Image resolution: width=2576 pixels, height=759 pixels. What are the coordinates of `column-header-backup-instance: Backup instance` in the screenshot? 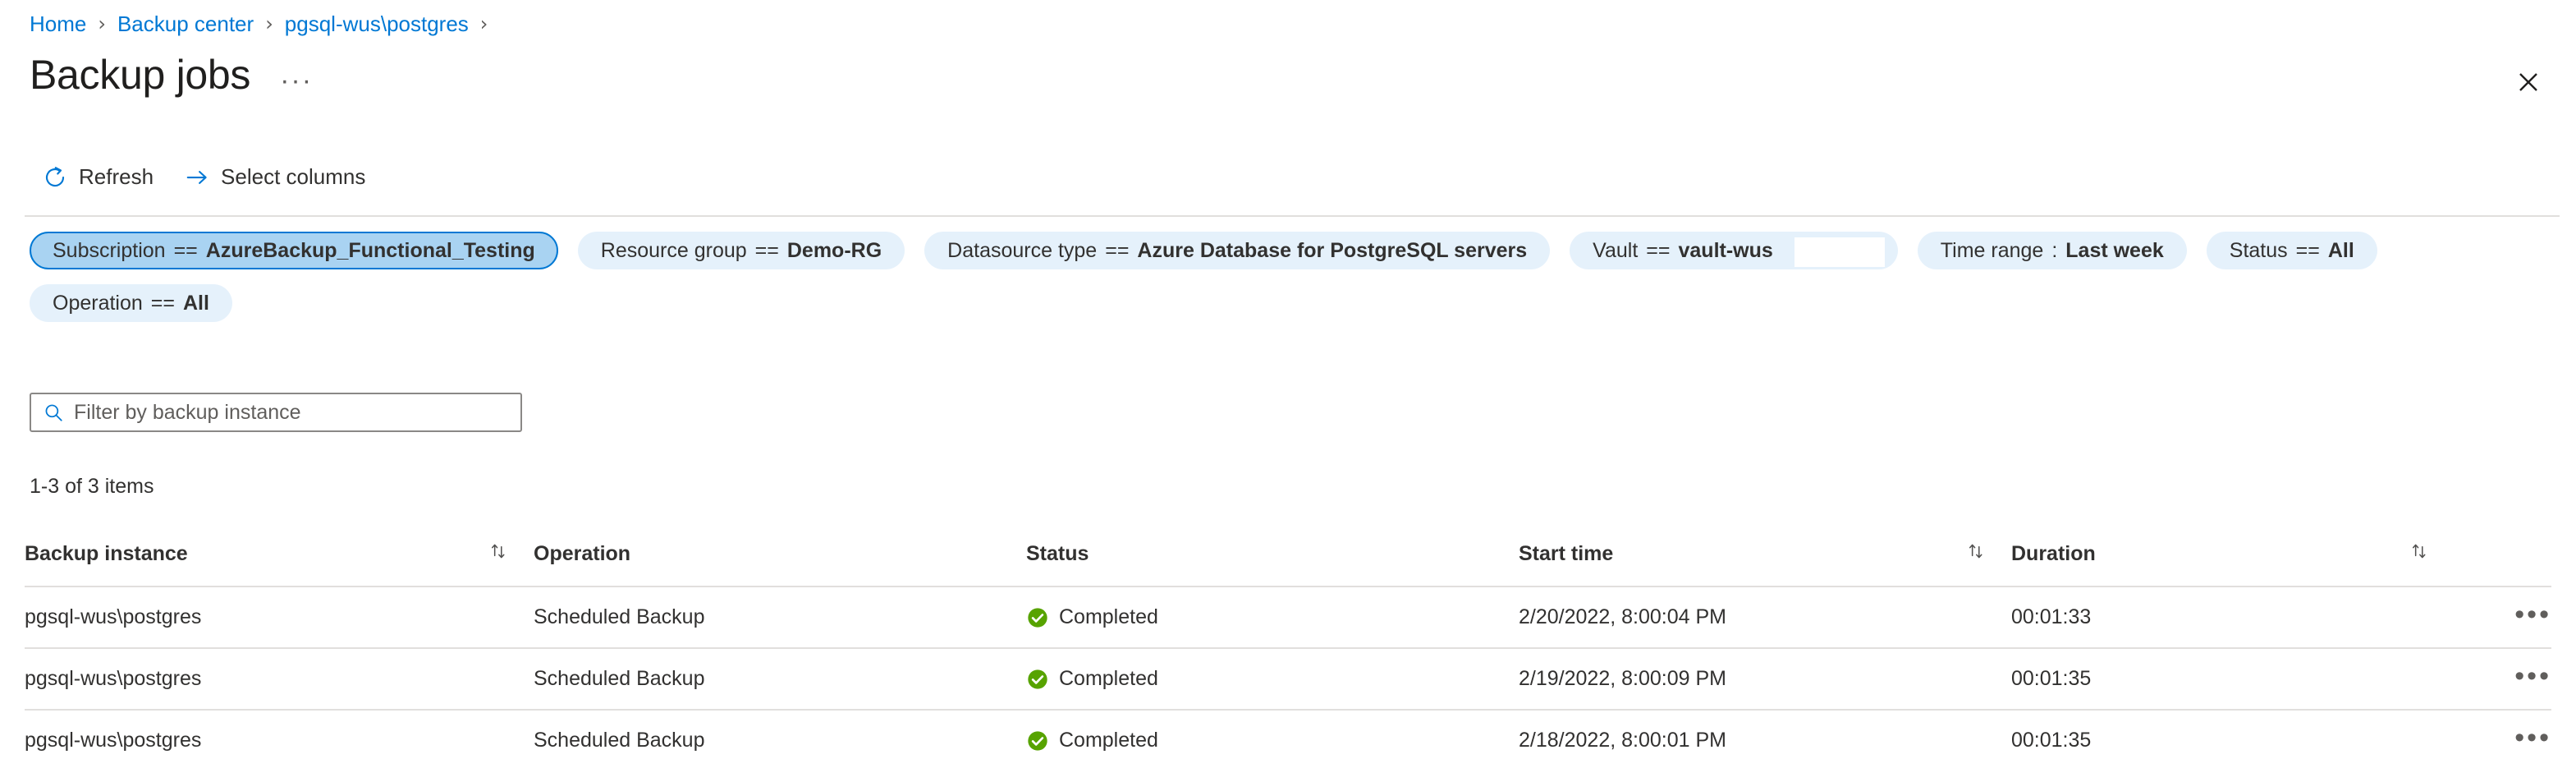 It's located at (279, 556).